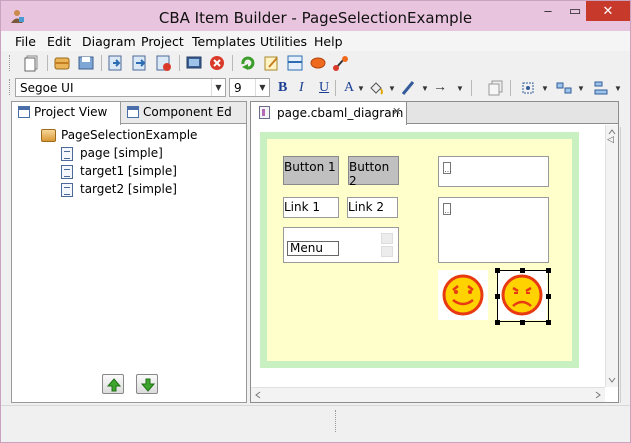 Image resolution: width=631 pixels, height=443 pixels. I want to click on format-toolbar-grip, so click(10, 87).